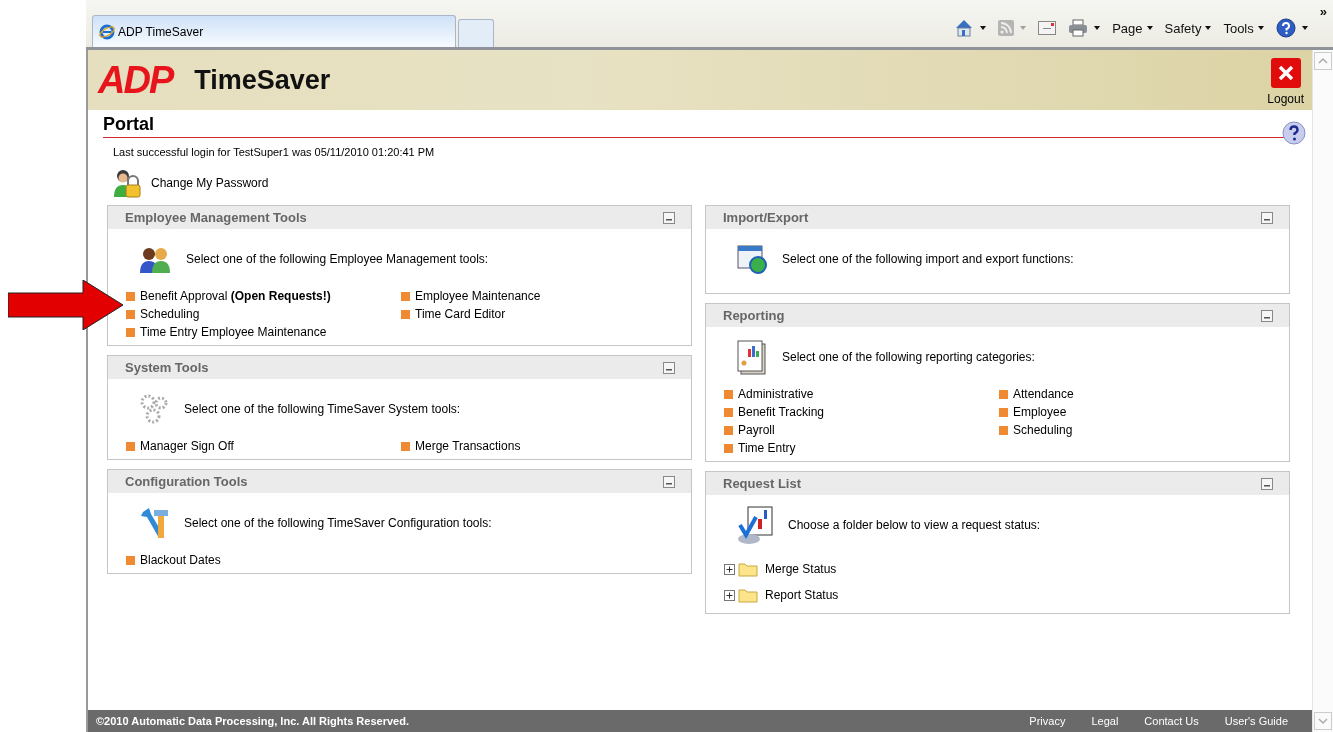  Describe the element at coordinates (1047, 721) in the screenshot. I see `footer-link: Privacy` at that location.